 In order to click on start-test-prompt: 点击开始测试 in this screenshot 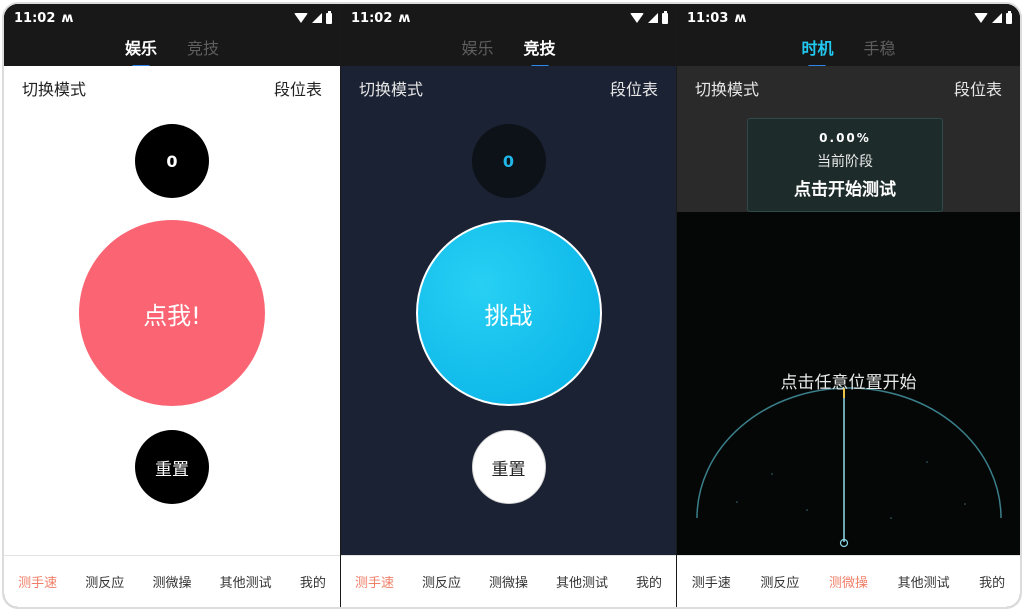, I will do `click(845, 189)`.